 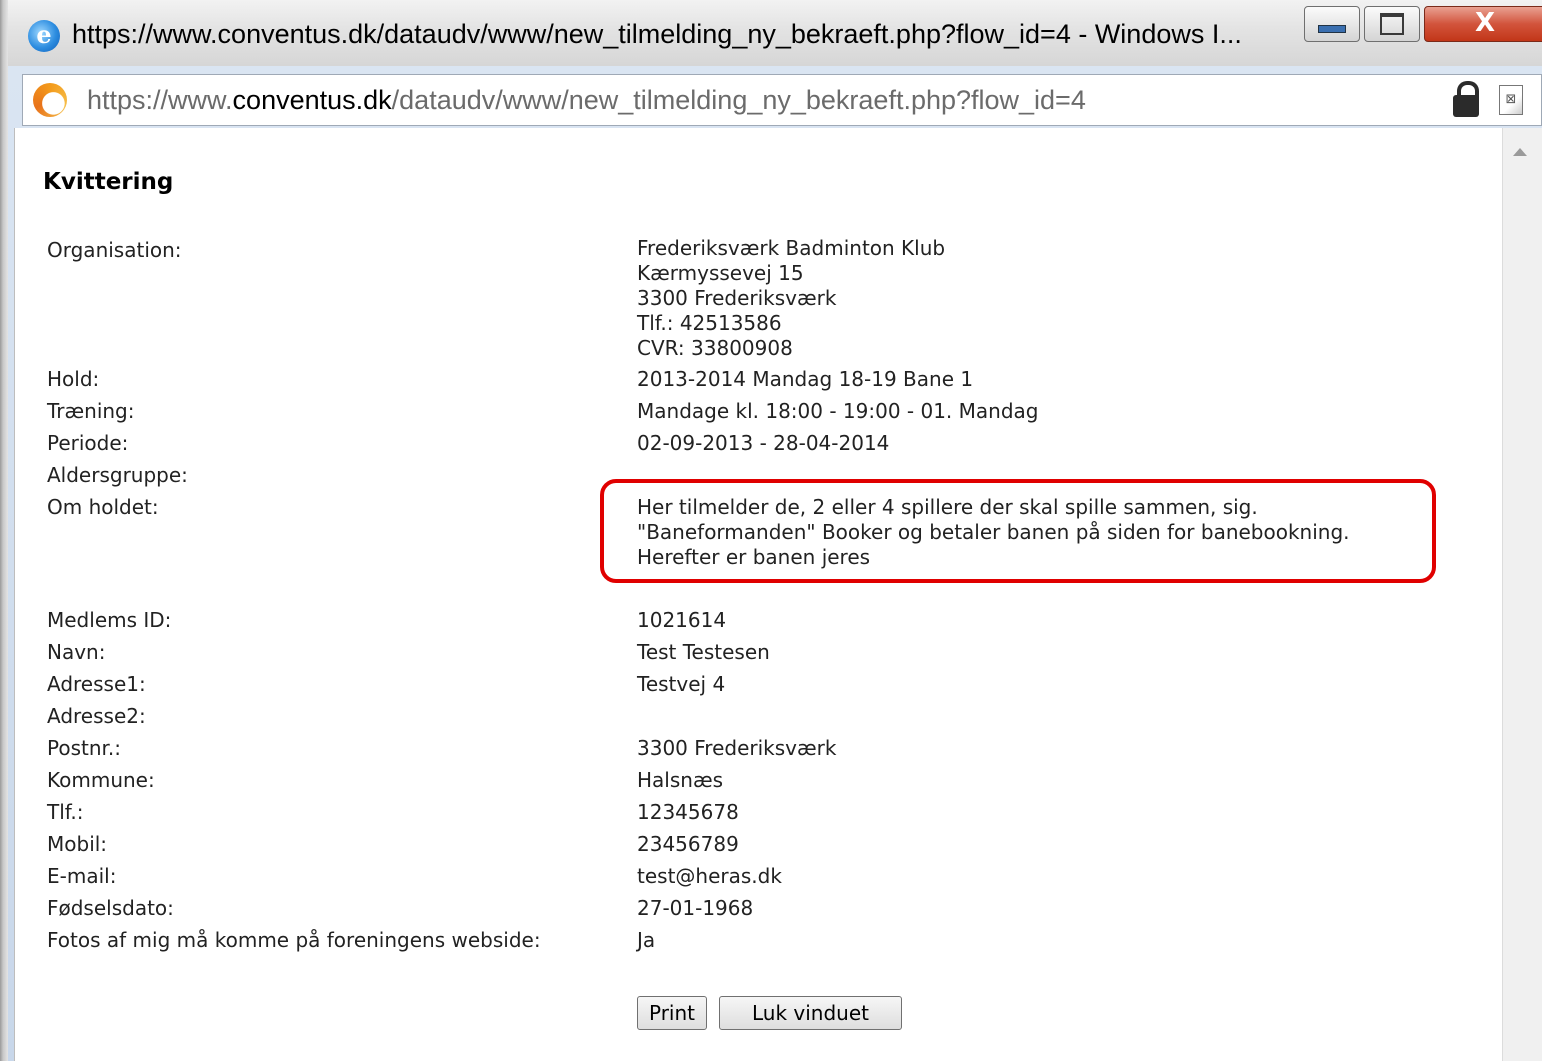 What do you see at coordinates (737, 748) in the screenshot?
I see `field-value: 3300 Frederiksværk` at bounding box center [737, 748].